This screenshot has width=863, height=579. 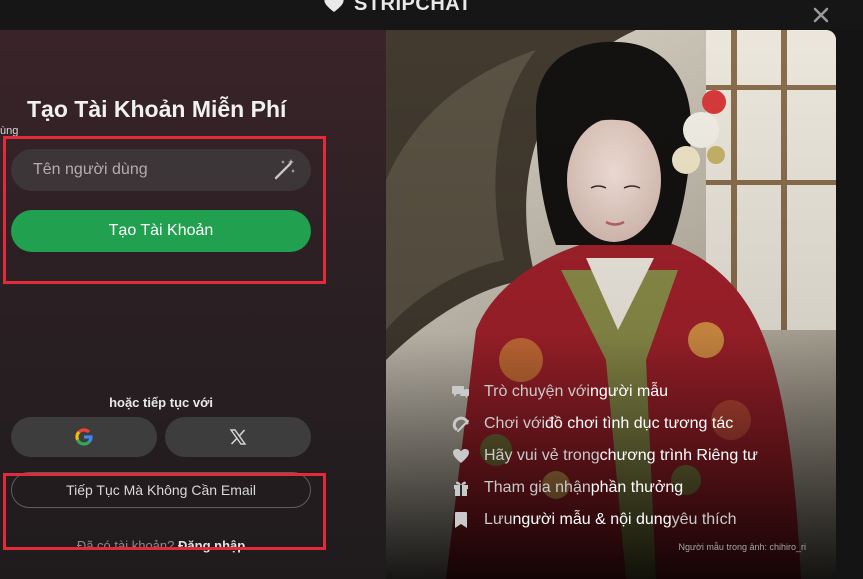 I want to click on signup-title: Tạo Tài Khoản Miễn Phí, so click(x=157, y=109).